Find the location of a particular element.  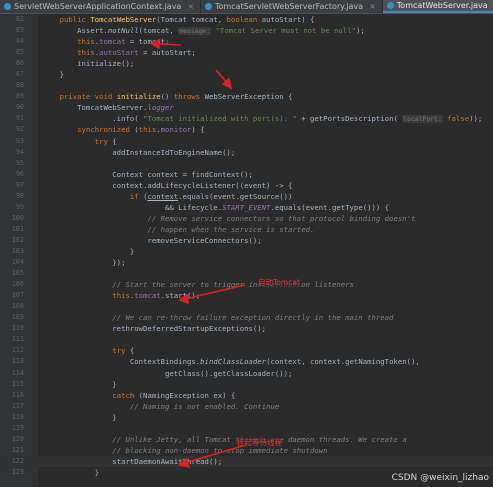

arrow-tomcat-field is located at coordinates (169, 44).